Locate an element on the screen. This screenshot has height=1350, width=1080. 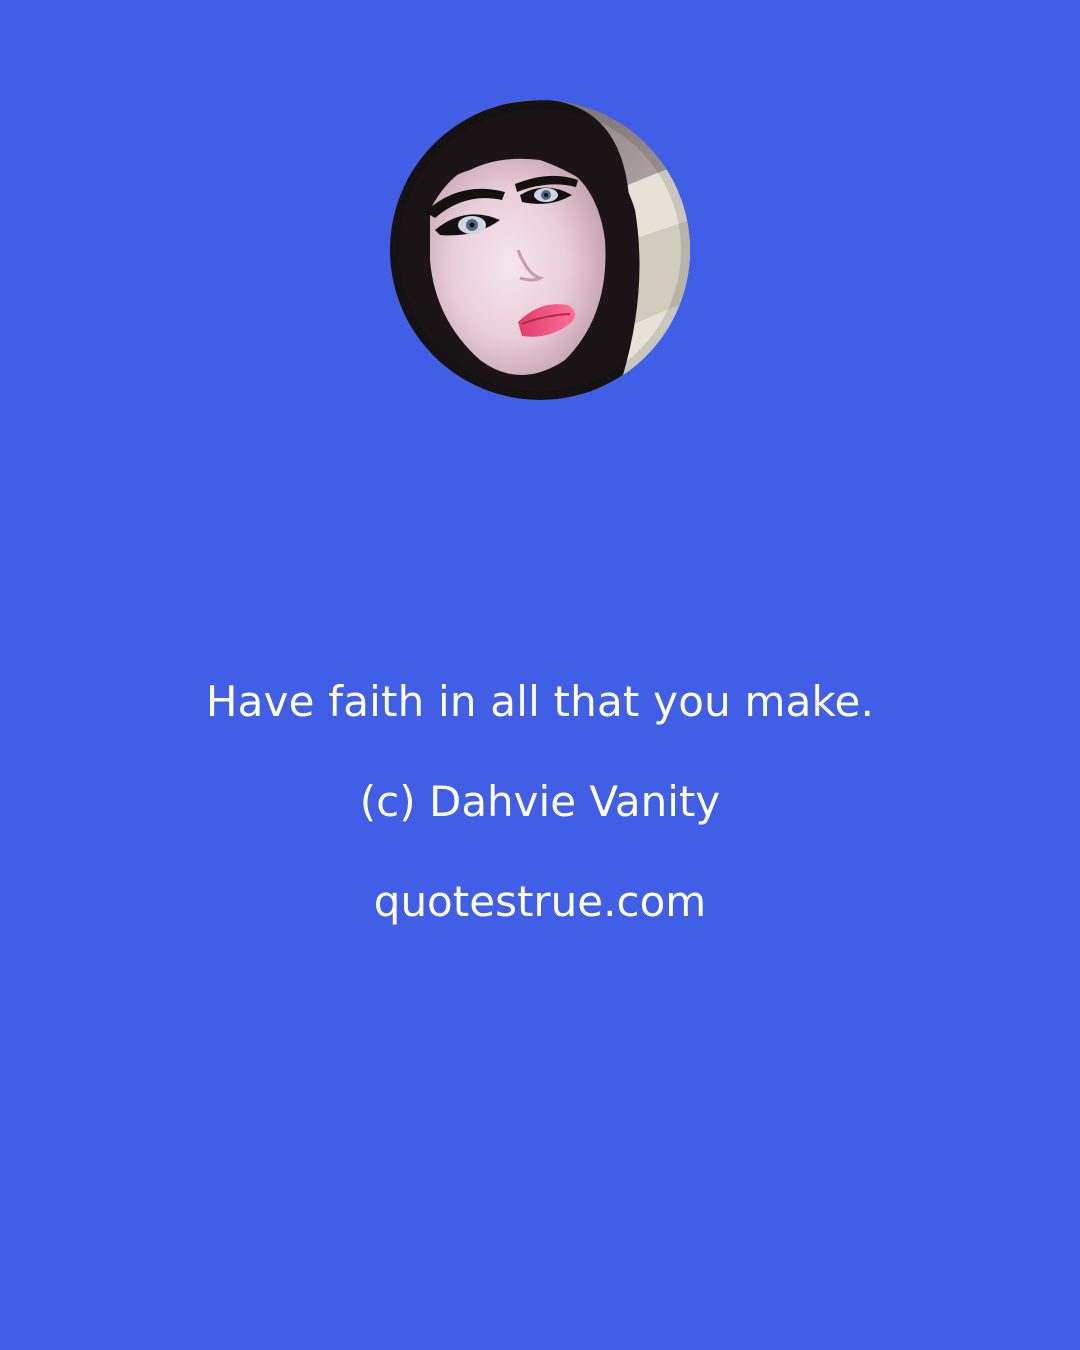
quote-author: (c) Dahvie Vanity is located at coordinates (540, 801).